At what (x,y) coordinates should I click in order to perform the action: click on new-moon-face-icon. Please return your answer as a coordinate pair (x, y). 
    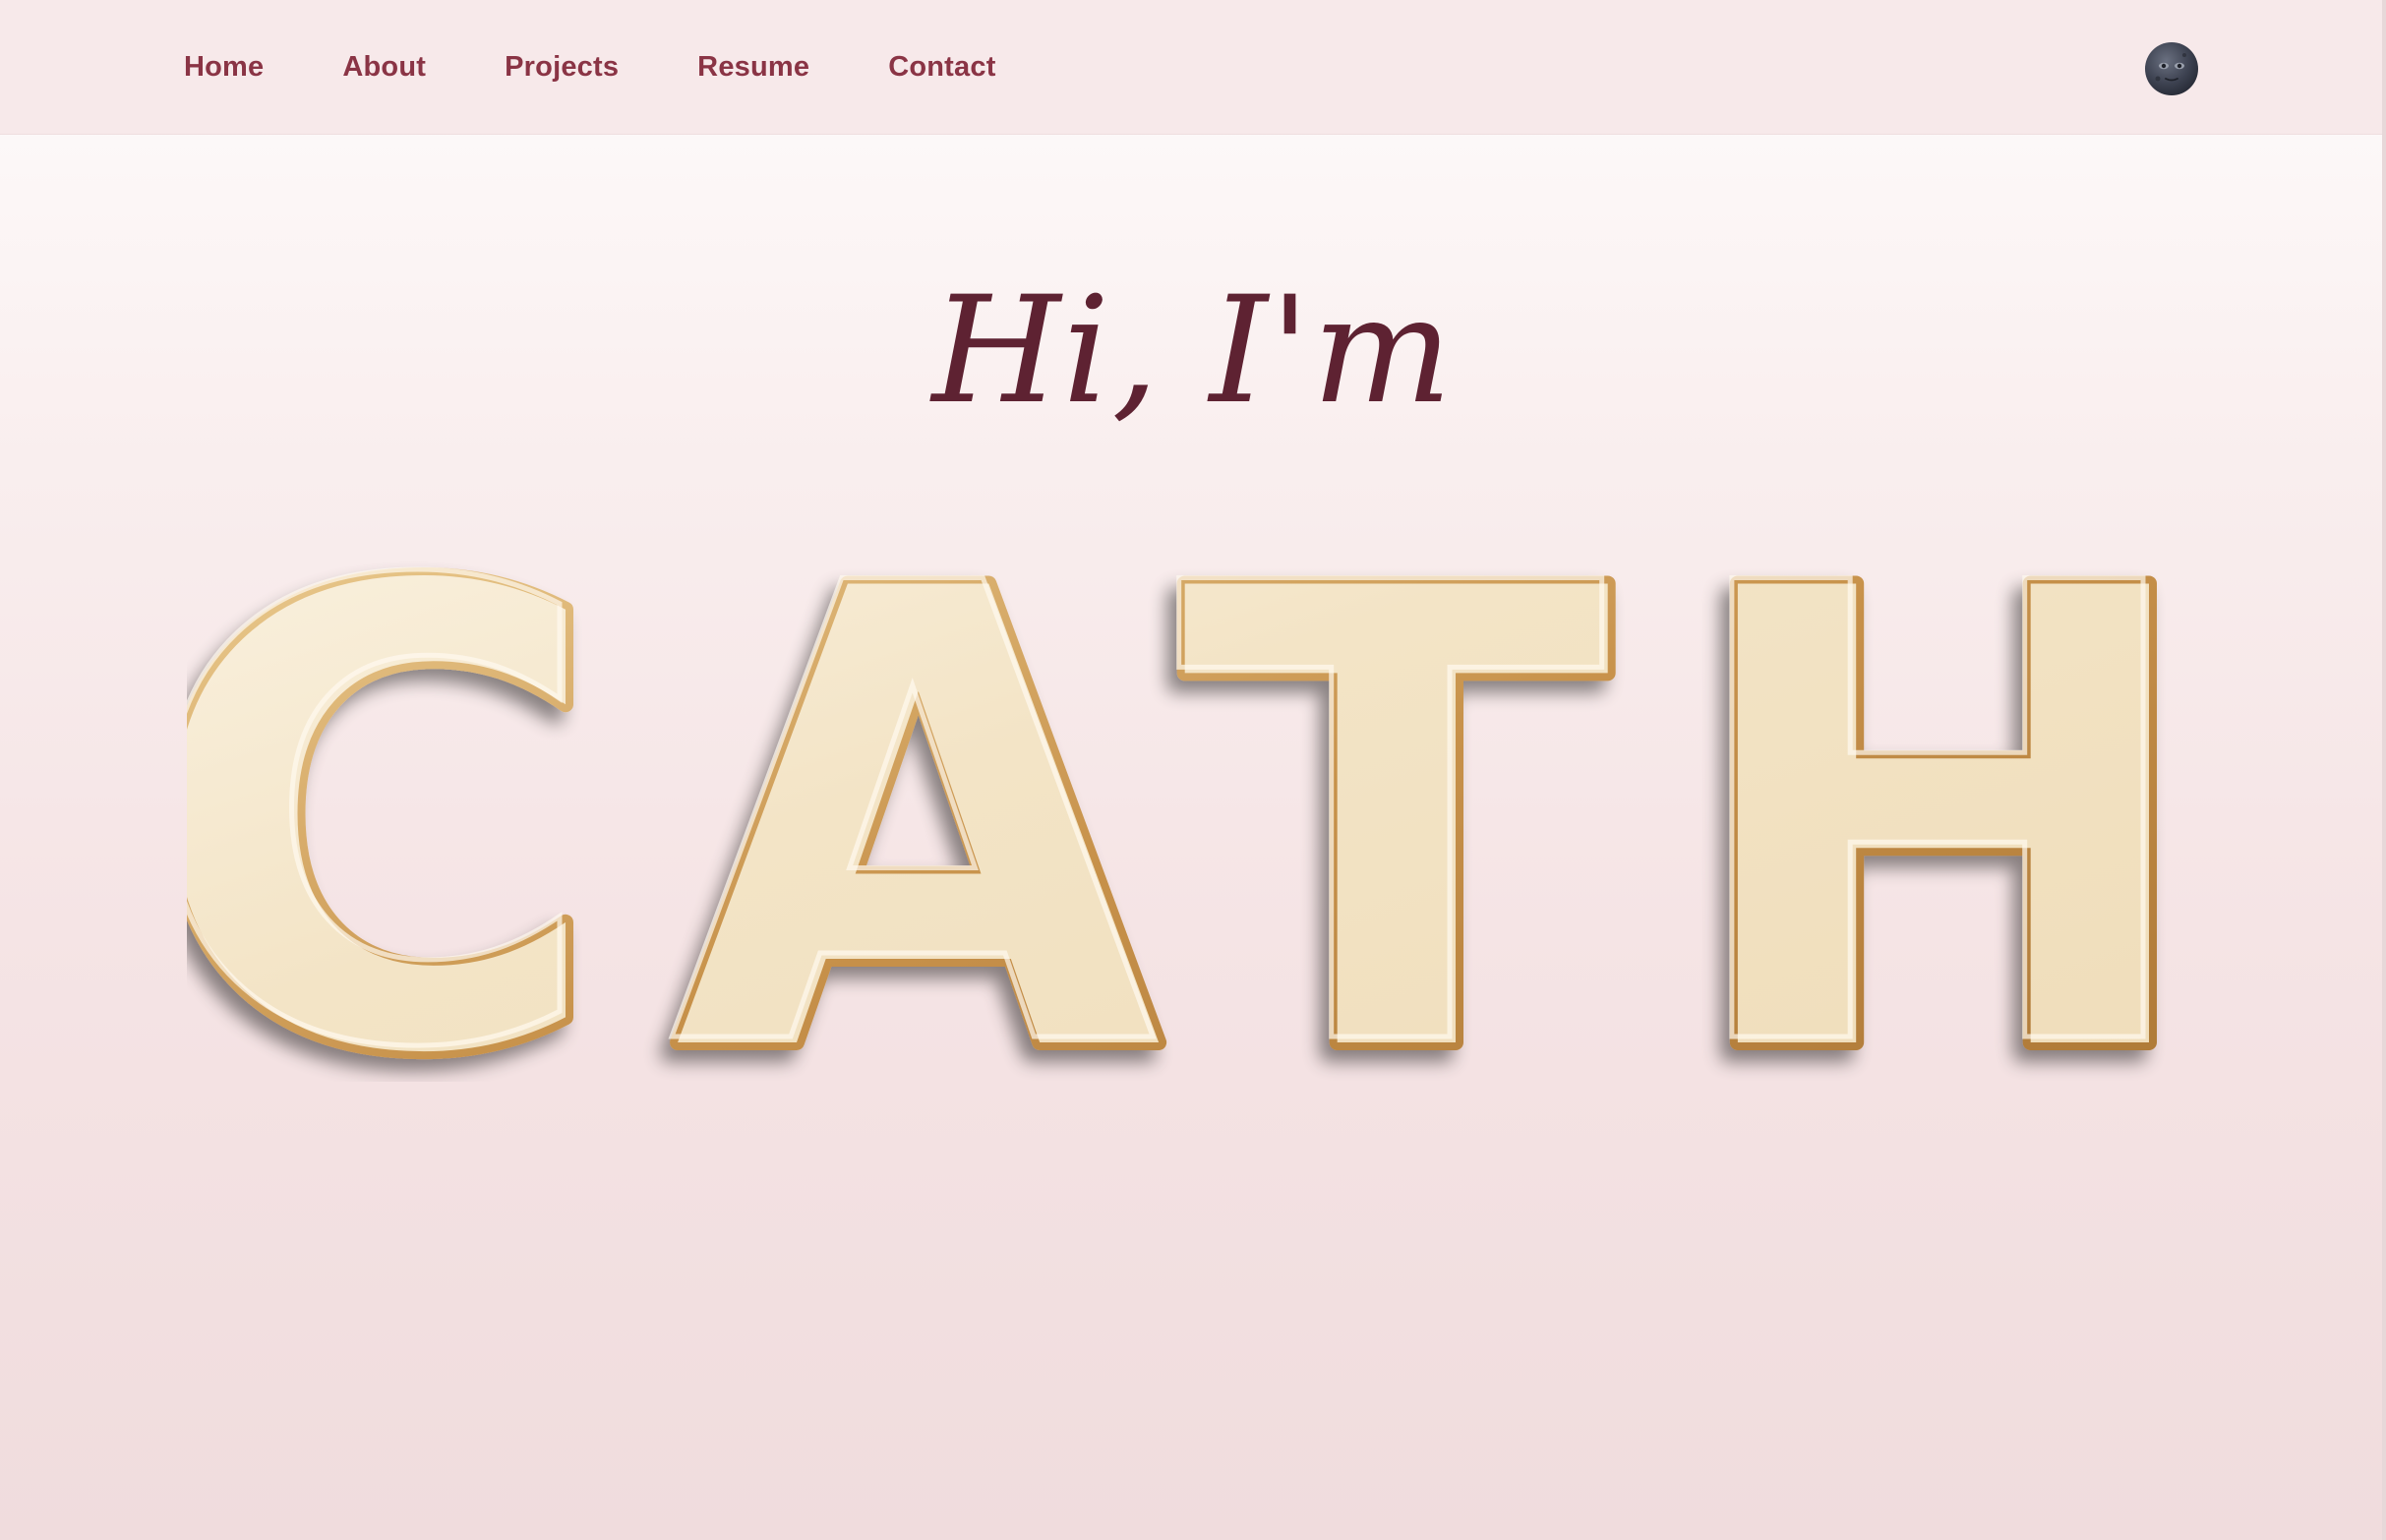
    Looking at the image, I should click on (2171, 68).